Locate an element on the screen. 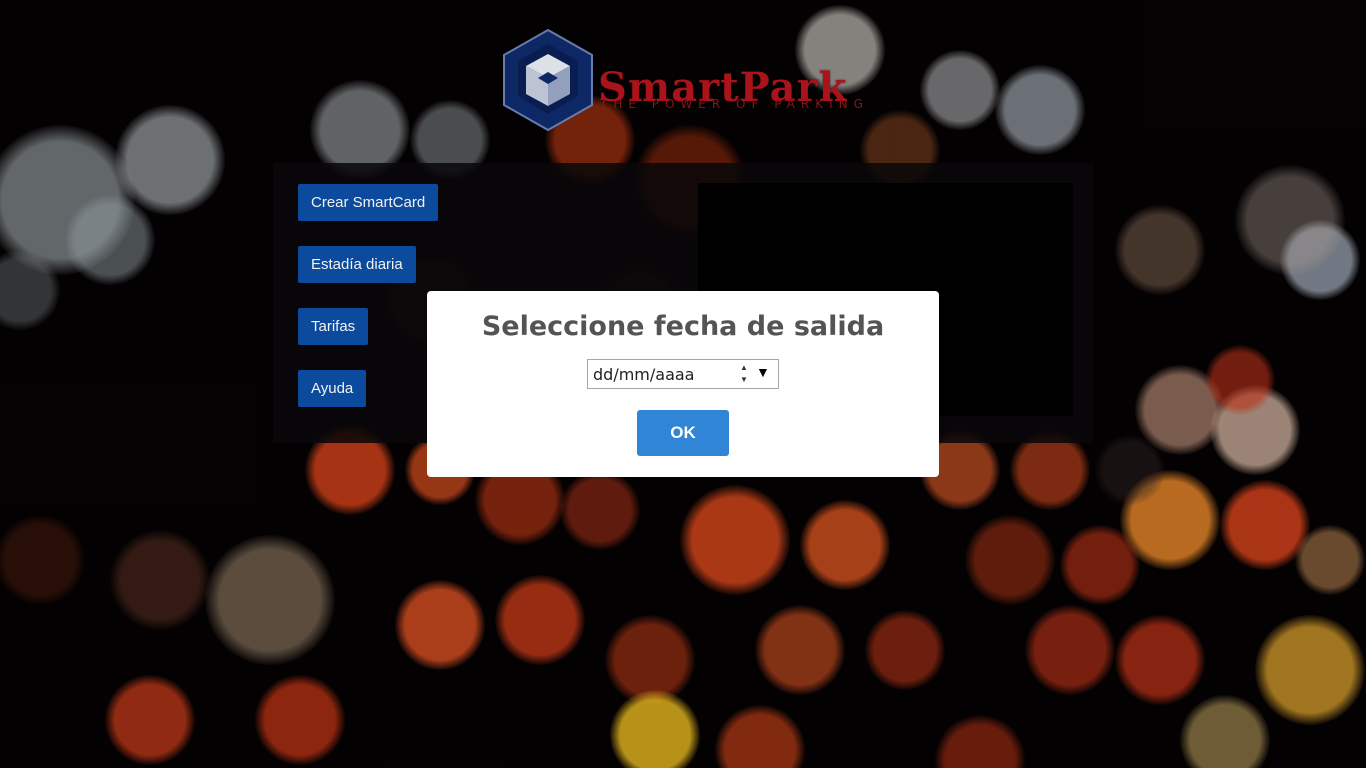 This screenshot has width=1366, height=768. dialog-title: Seleccione fecha de salida is located at coordinates (683, 326).